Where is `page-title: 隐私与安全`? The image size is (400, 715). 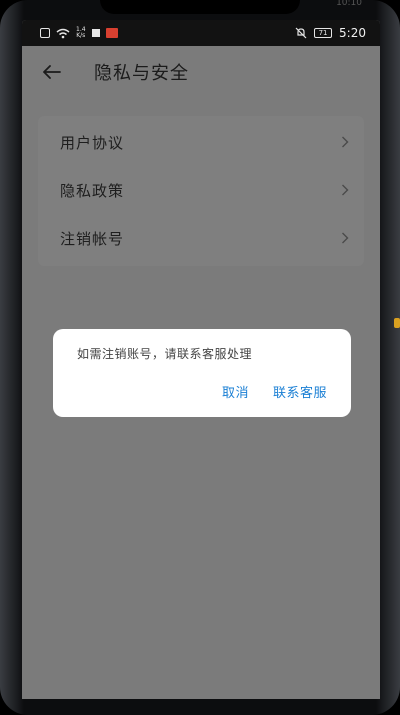
page-title: 隐私与安全 is located at coordinates (141, 73).